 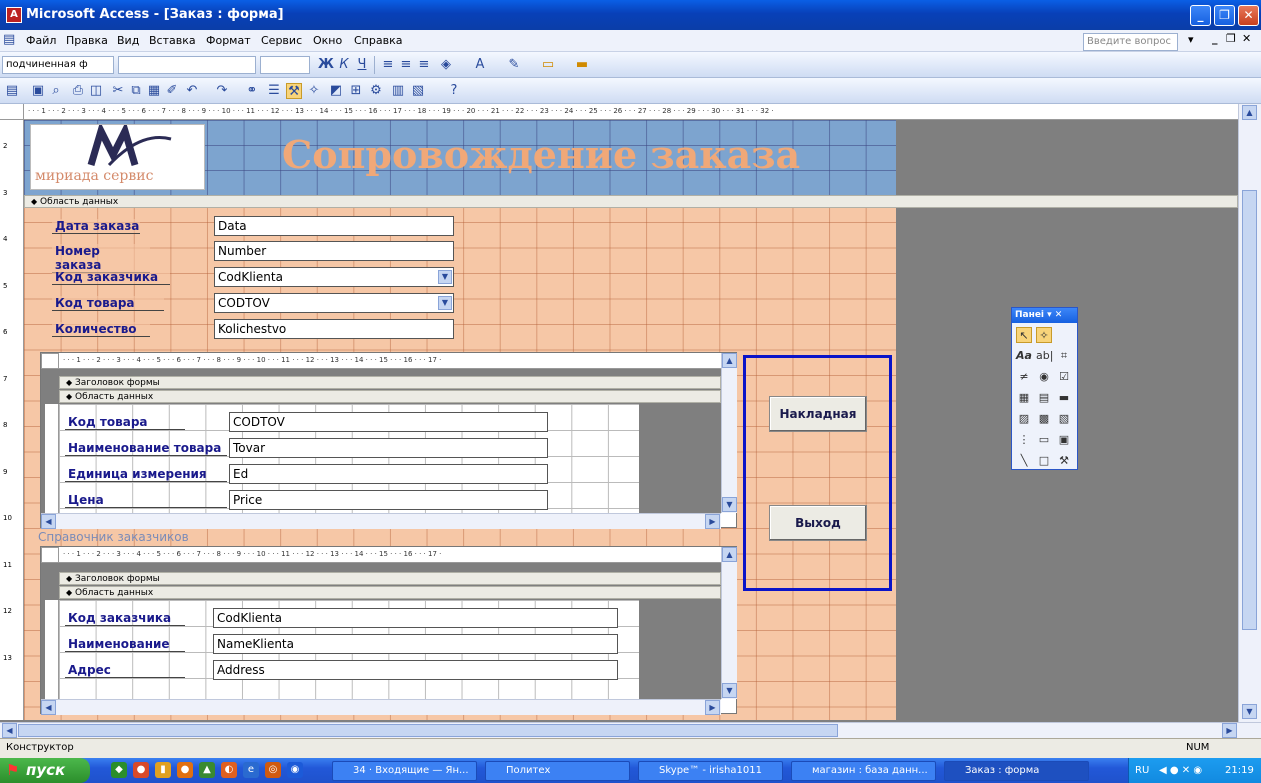 I want to click on toggle-button-tool-icon: ≠, so click(x=1024, y=377).